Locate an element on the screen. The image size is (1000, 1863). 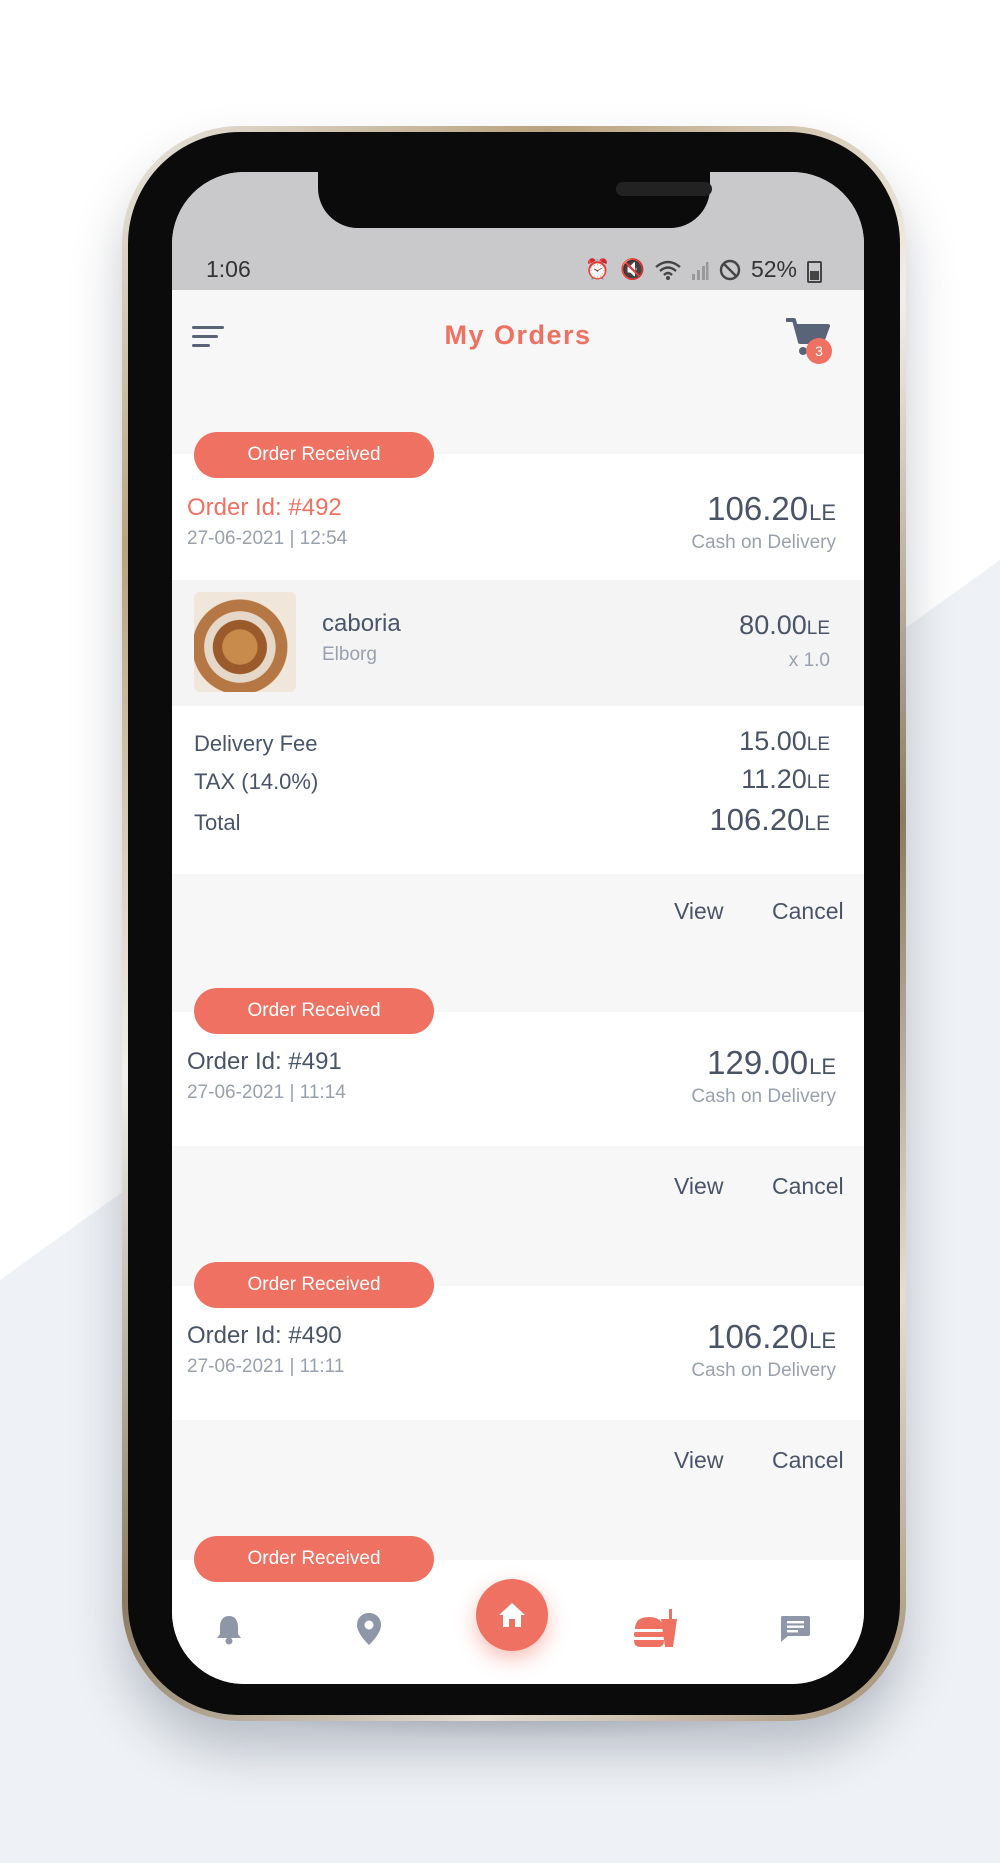
status-icons: ⏰ 🔇 52% is located at coordinates (703, 269).